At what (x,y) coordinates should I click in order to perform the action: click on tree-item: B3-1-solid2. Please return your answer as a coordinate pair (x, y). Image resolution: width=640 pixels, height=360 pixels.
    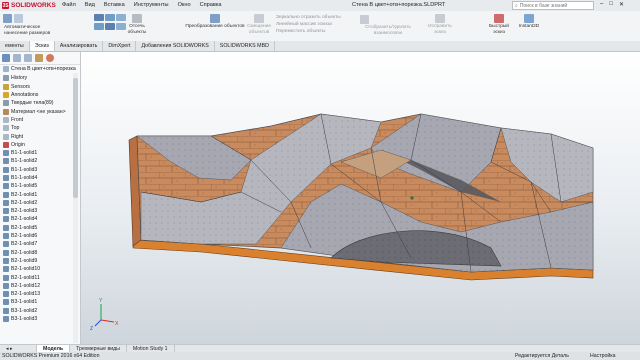
    Looking at the image, I should click on (40, 311).